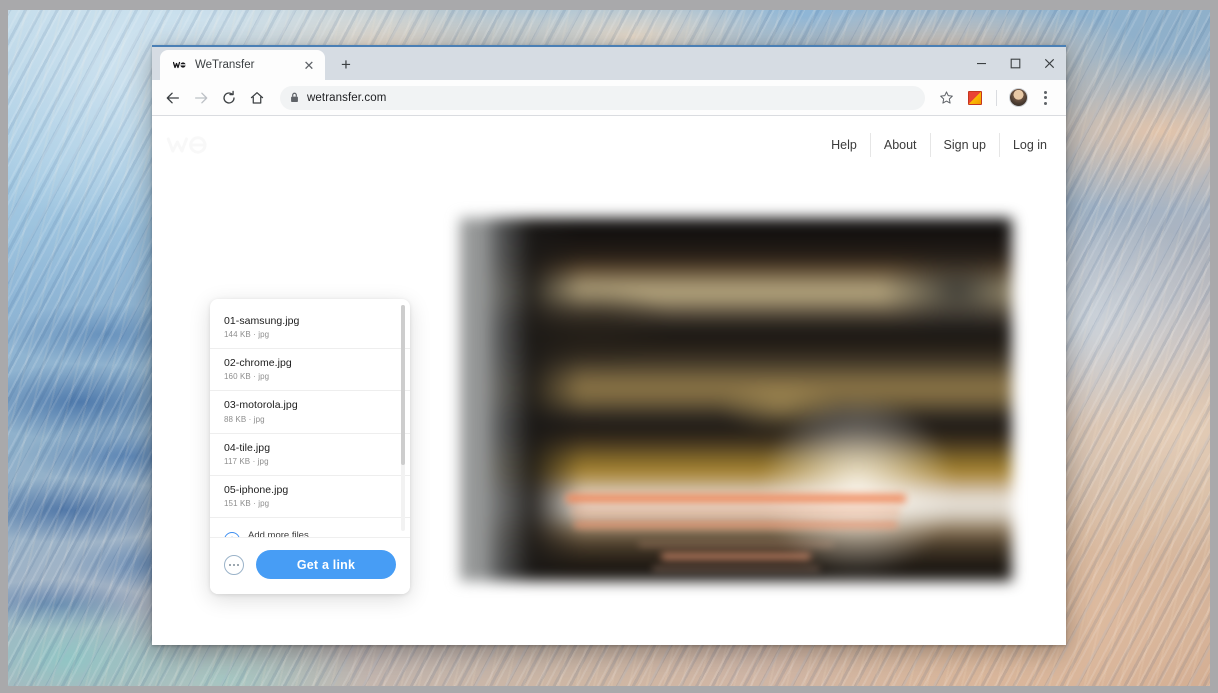  What do you see at coordinates (347, 97) in the screenshot?
I see `address-bar-url: wetransfer.com` at bounding box center [347, 97].